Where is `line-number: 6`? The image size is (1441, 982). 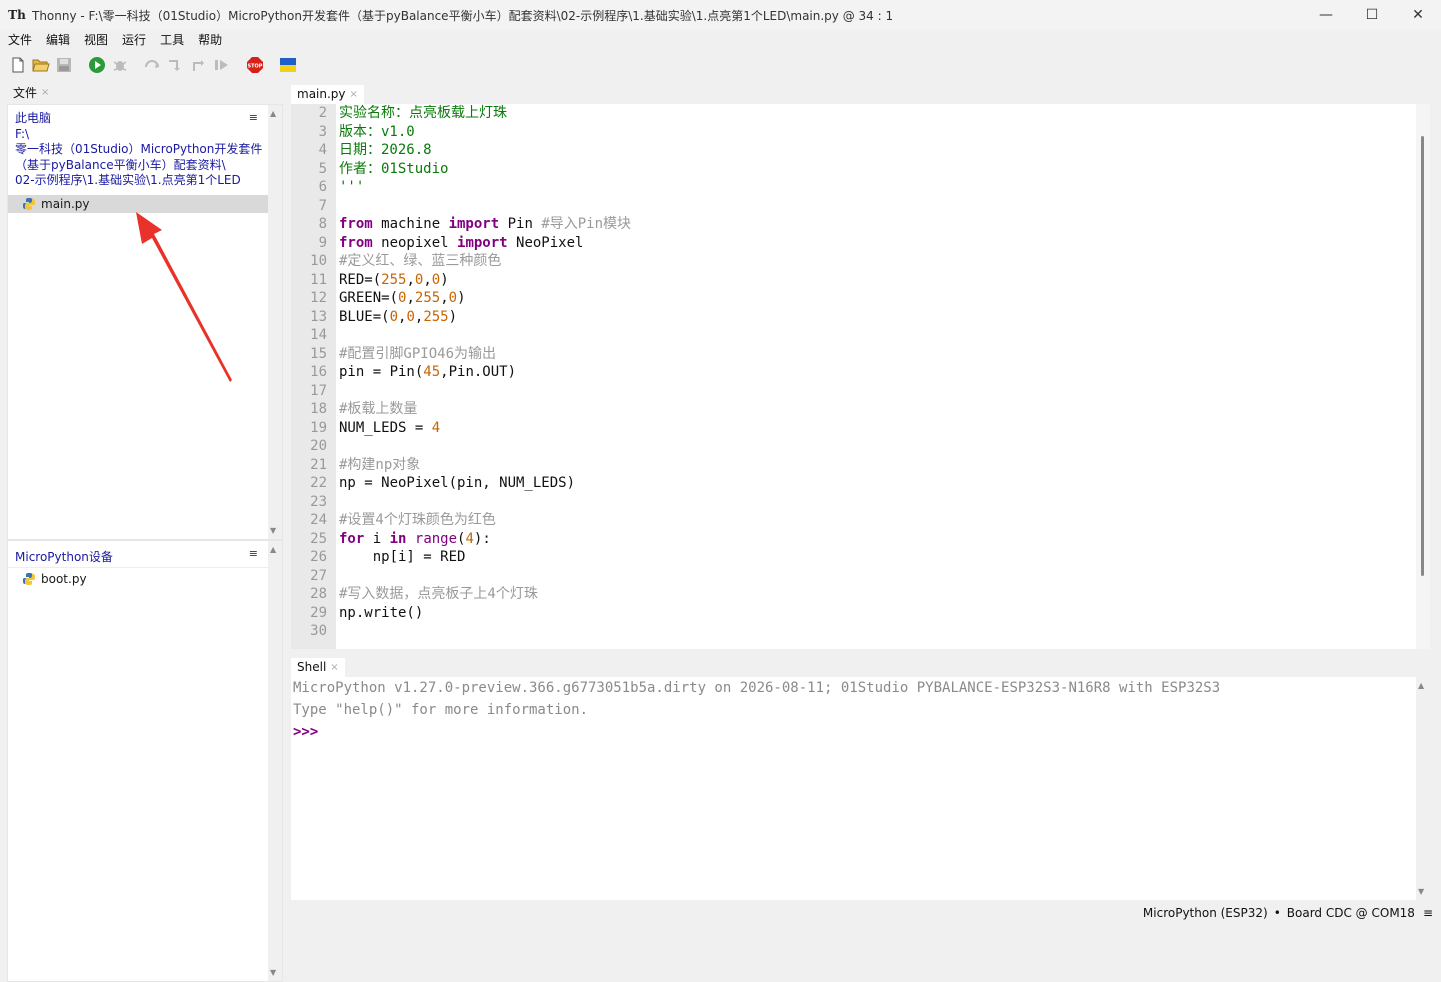
line-number: 6 is located at coordinates (322, 187).